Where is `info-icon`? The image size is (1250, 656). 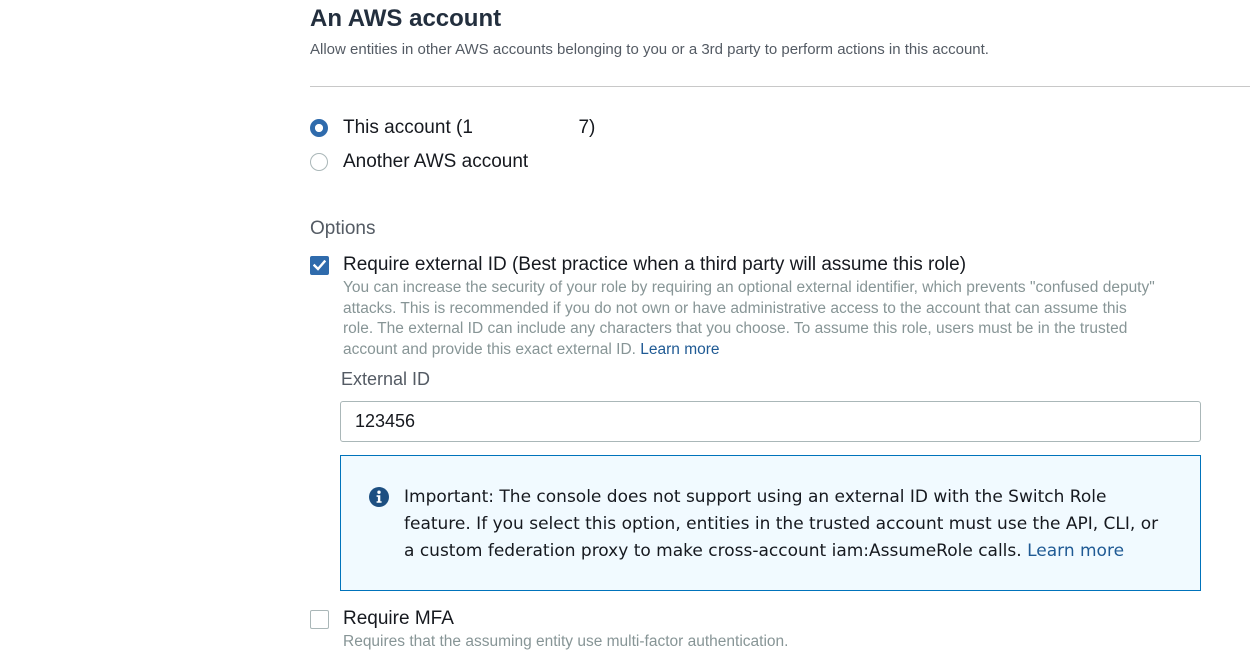 info-icon is located at coordinates (379, 497).